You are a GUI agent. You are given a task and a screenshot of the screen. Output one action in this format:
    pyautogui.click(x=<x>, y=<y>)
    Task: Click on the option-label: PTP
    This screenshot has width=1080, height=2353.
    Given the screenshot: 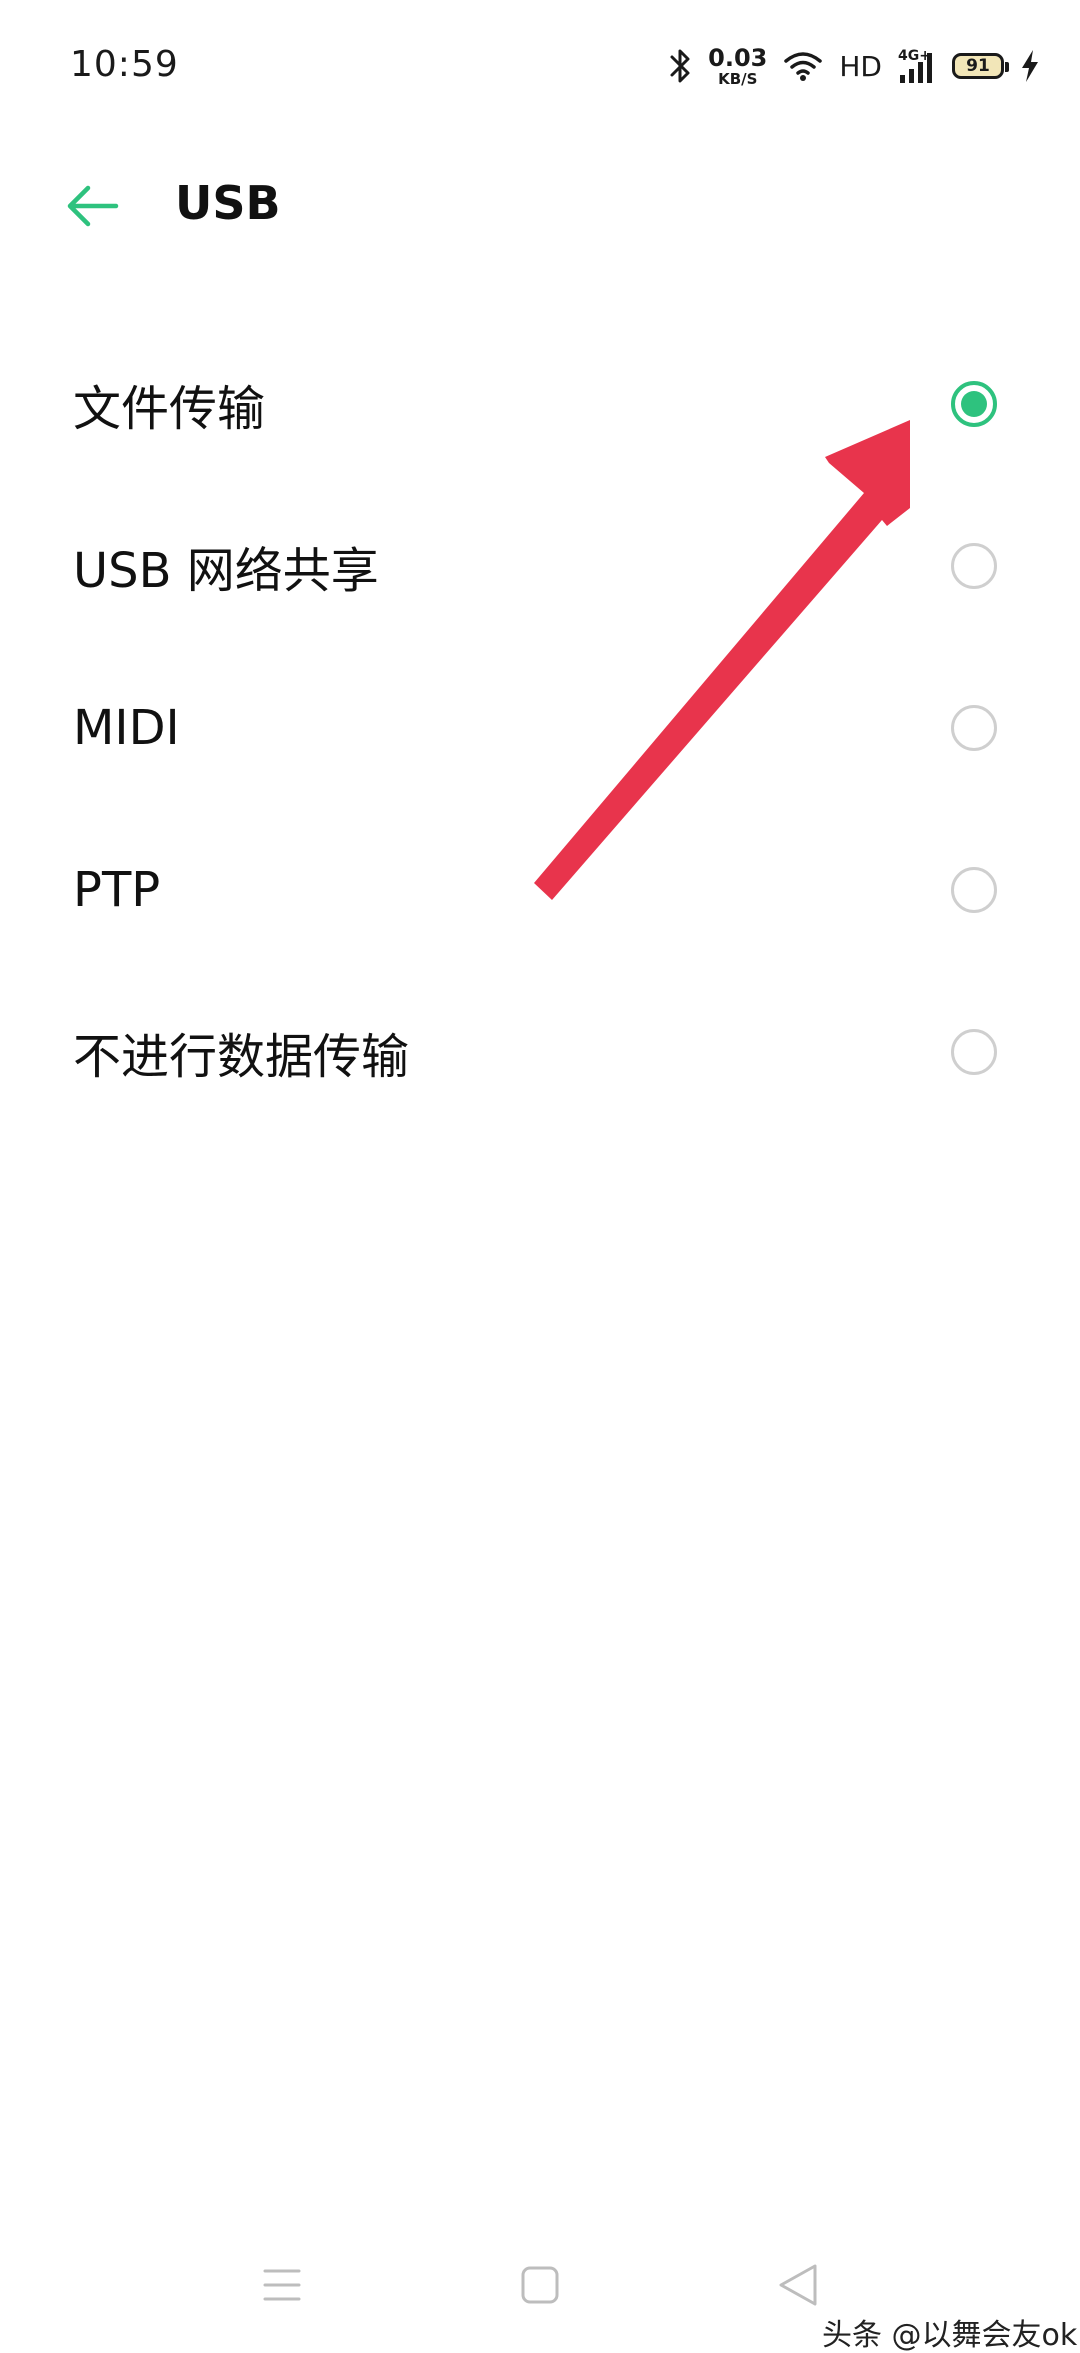 What is the action you would take?
    pyautogui.click(x=117, y=890)
    